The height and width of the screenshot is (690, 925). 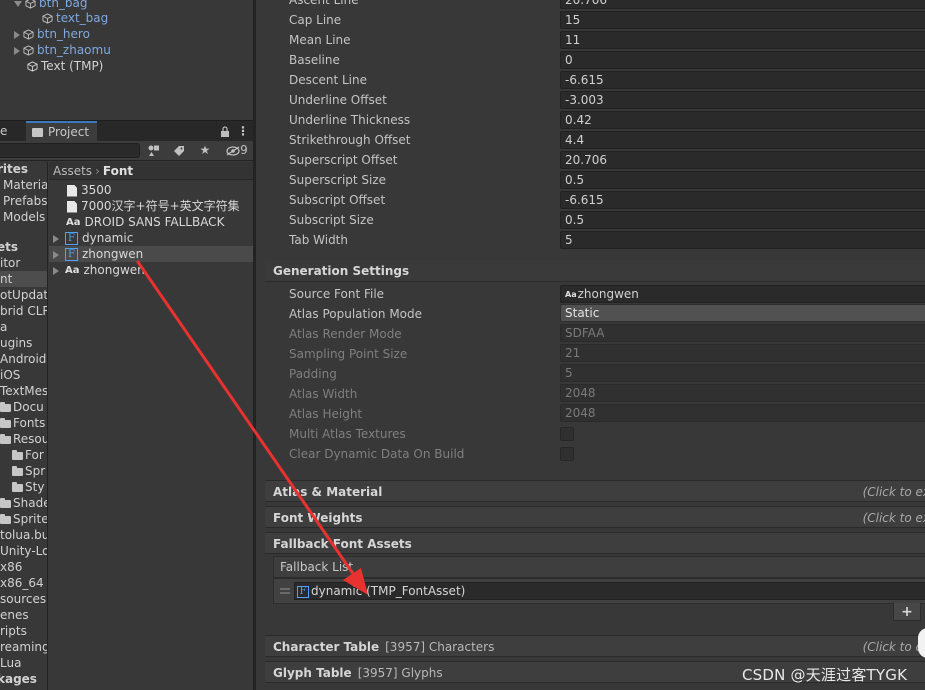 I want to click on breadcrumb-font: Font, so click(x=118, y=171).